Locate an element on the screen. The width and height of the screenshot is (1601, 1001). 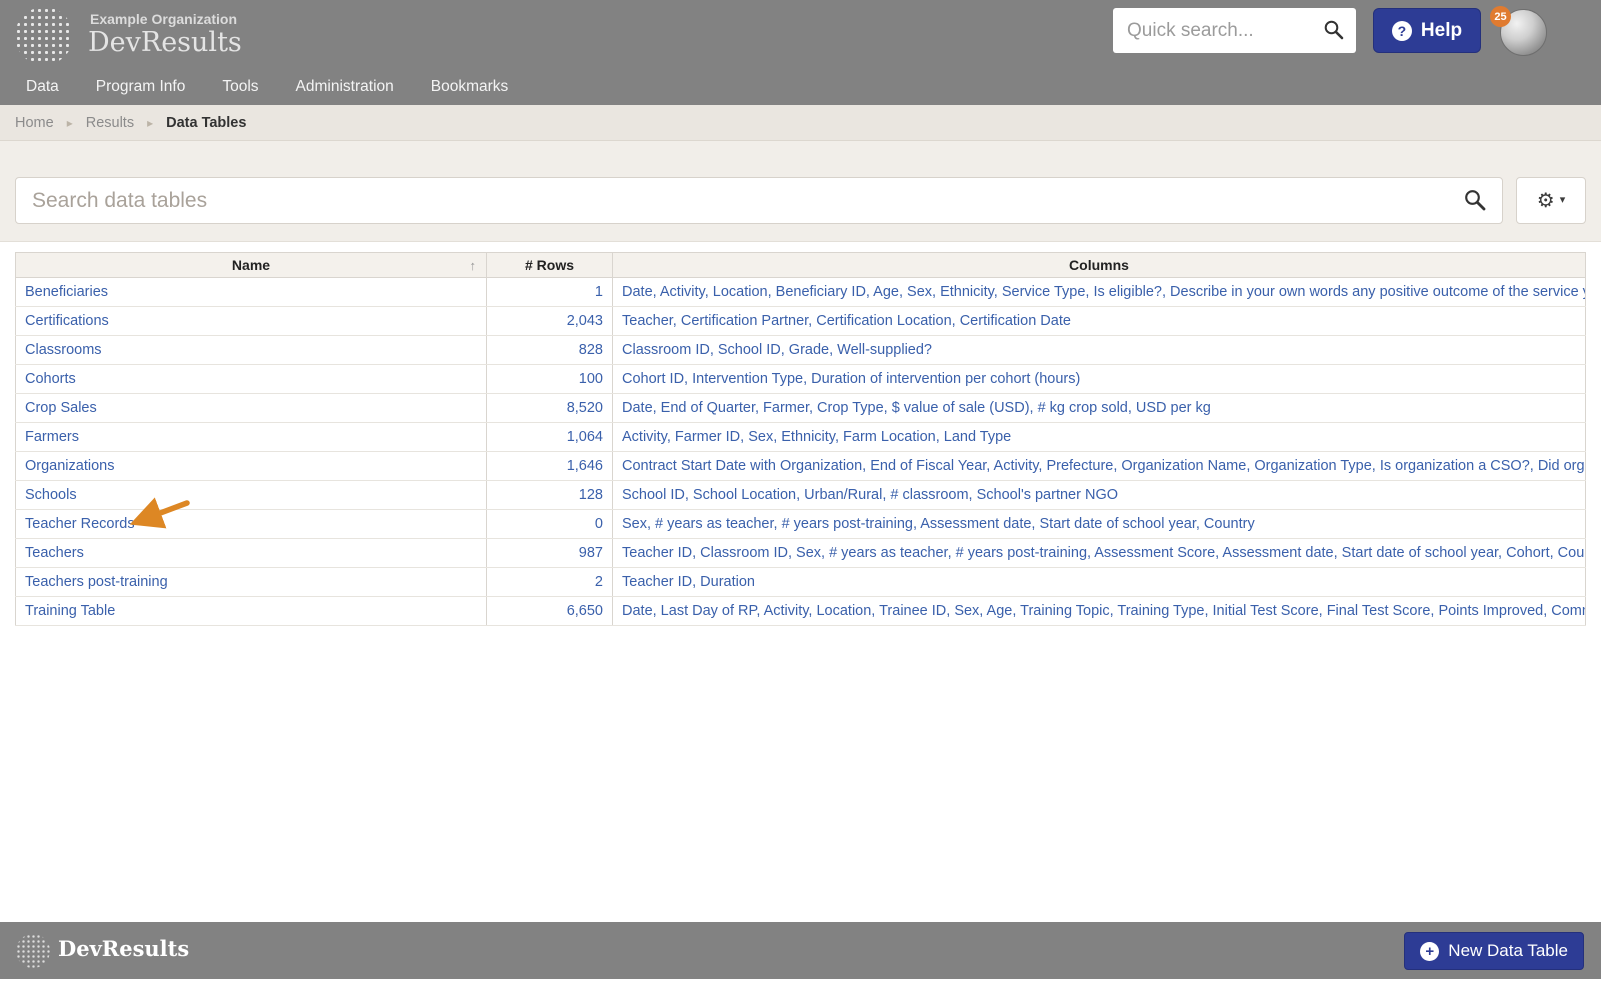
cell-row-count: 828 is located at coordinates (549, 350).